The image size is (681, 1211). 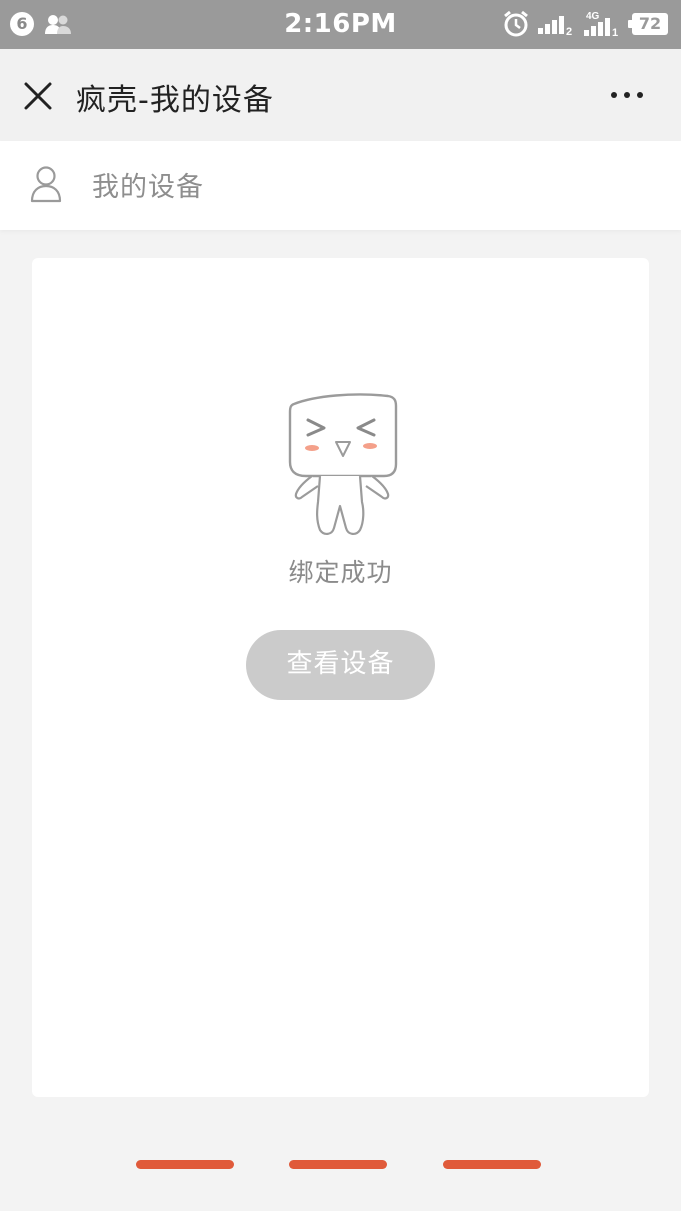 I want to click on device-section-header: 我的设备, so click(x=340, y=185).